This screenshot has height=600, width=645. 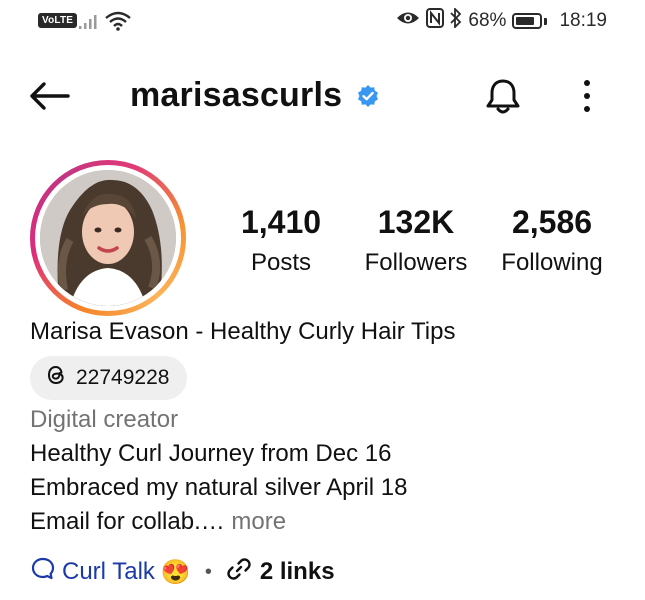 I want to click on signal-icon, so click(x=89, y=23).